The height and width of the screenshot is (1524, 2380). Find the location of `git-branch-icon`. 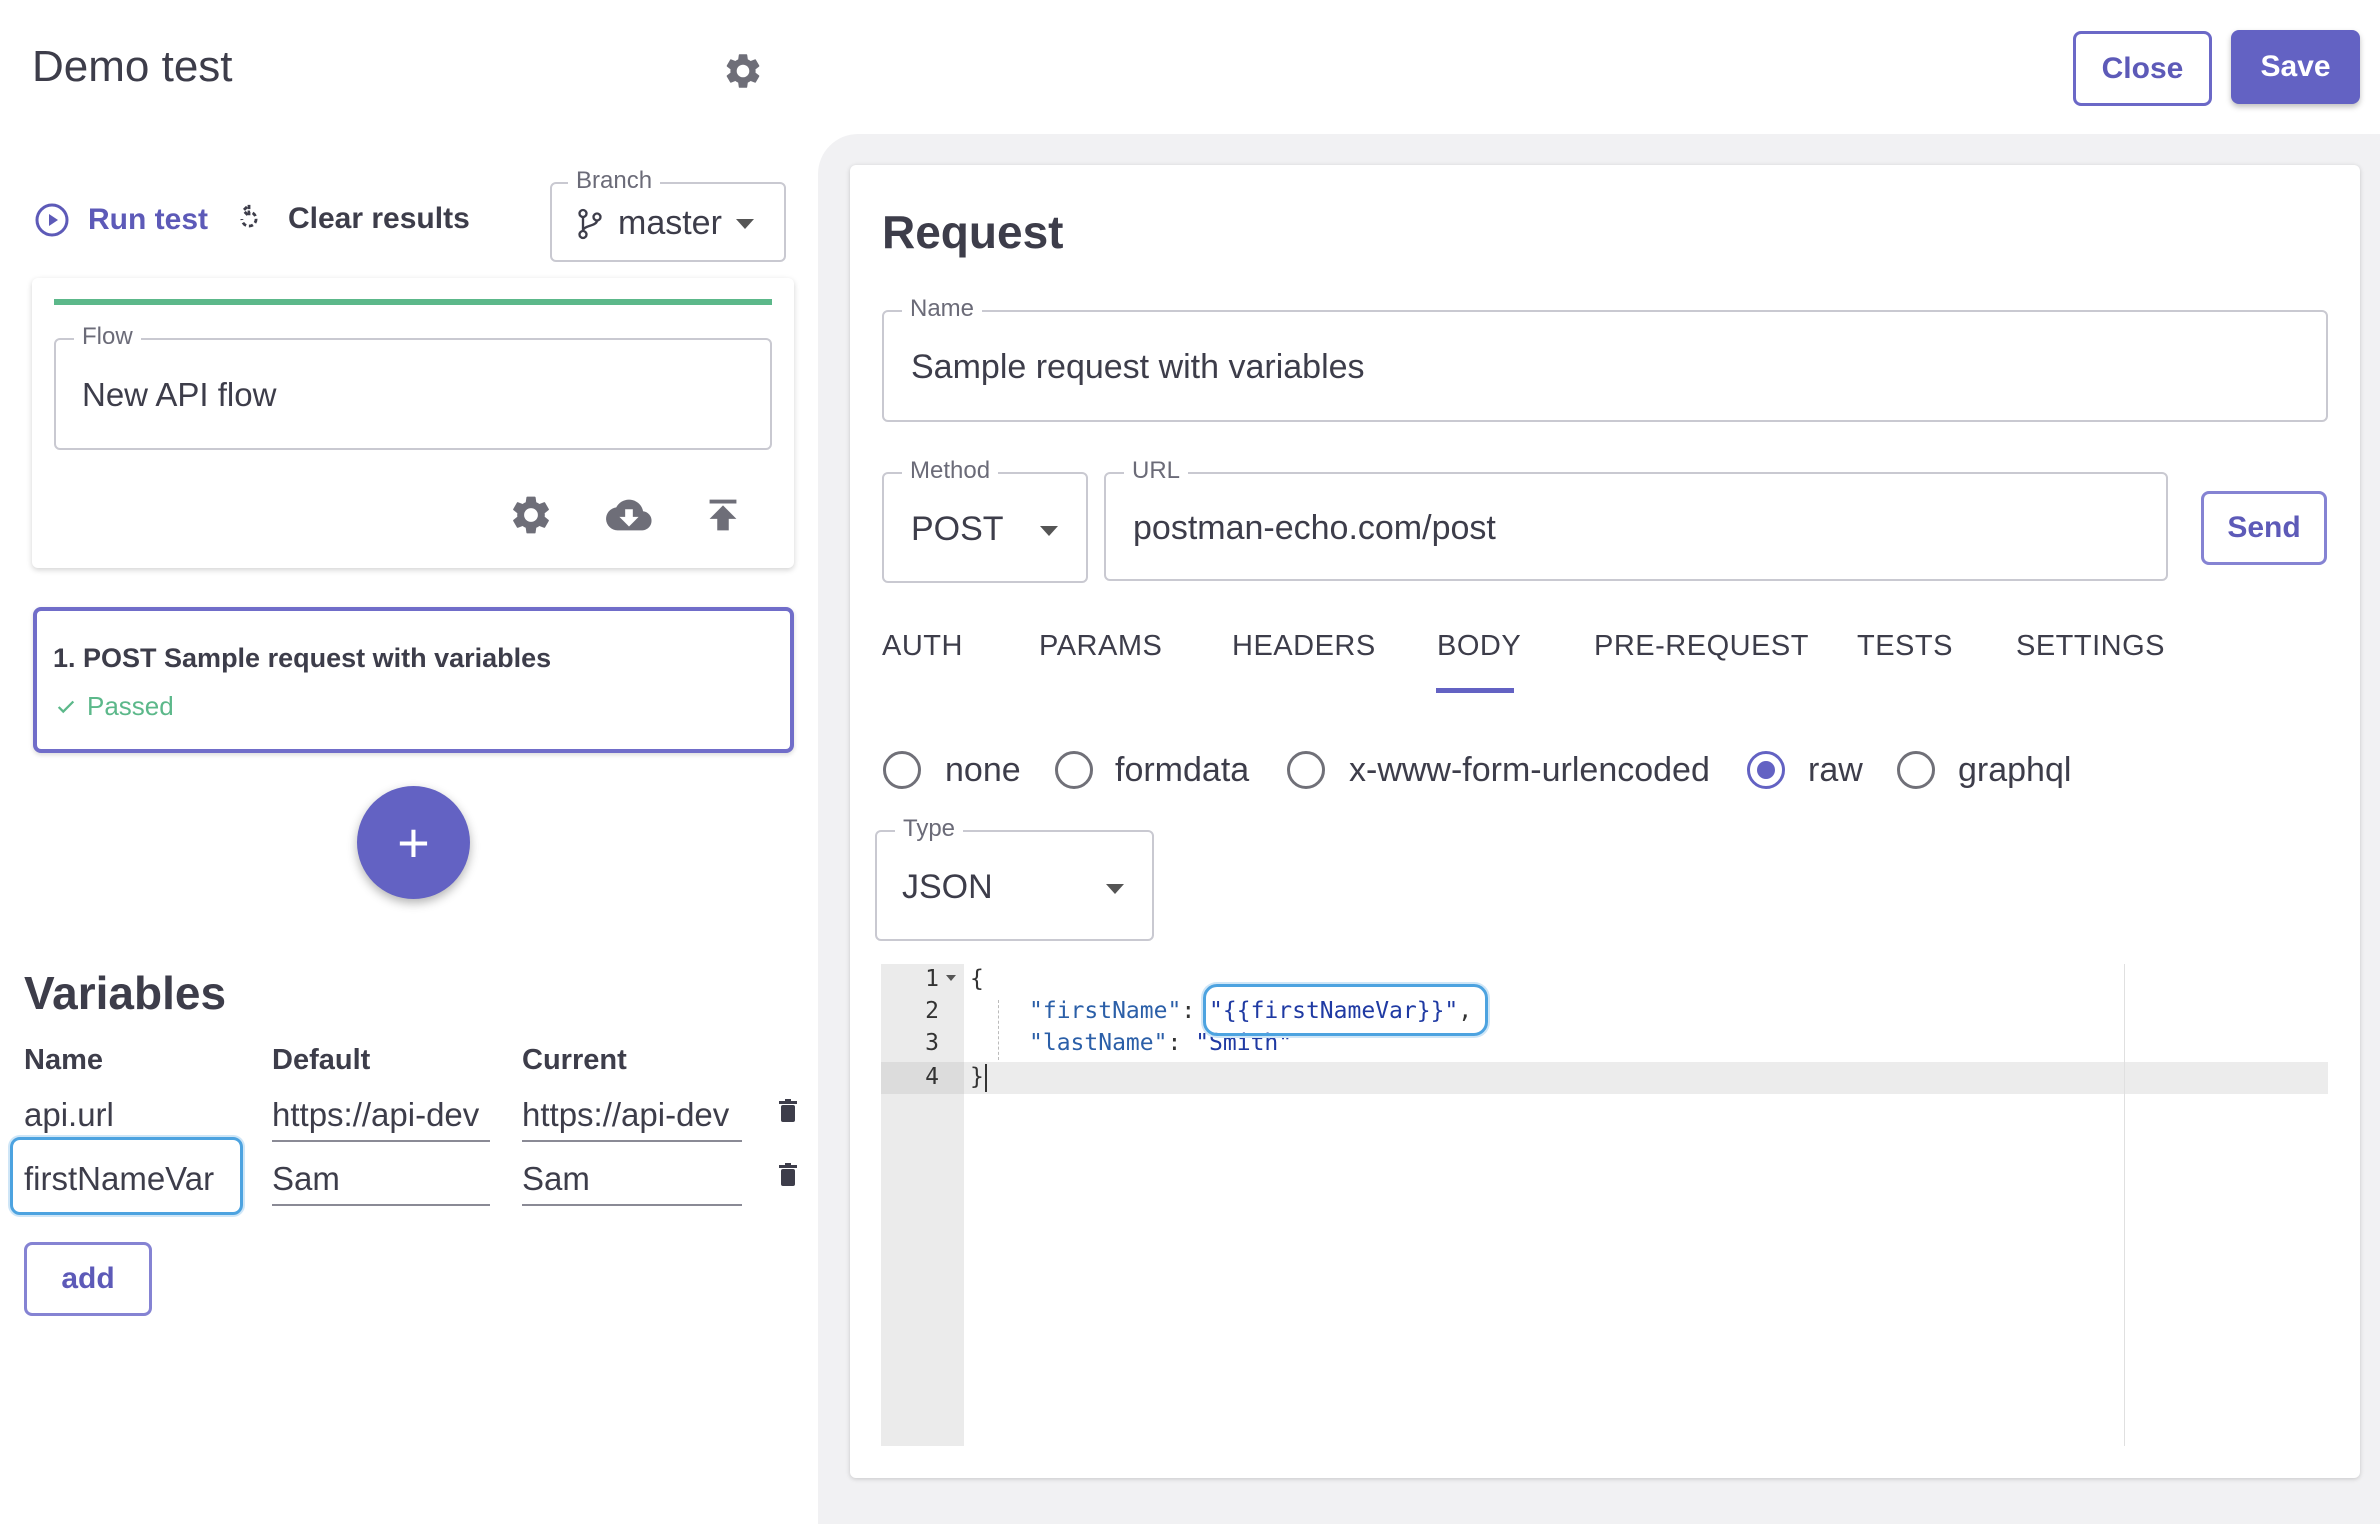

git-branch-icon is located at coordinates (590, 223).